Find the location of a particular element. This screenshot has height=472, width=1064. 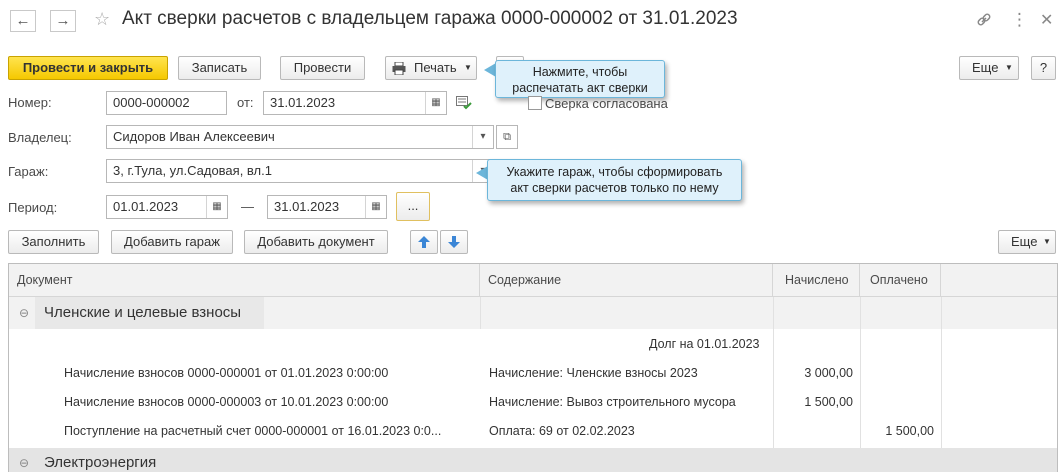

arrow-up-icon is located at coordinates (424, 242).